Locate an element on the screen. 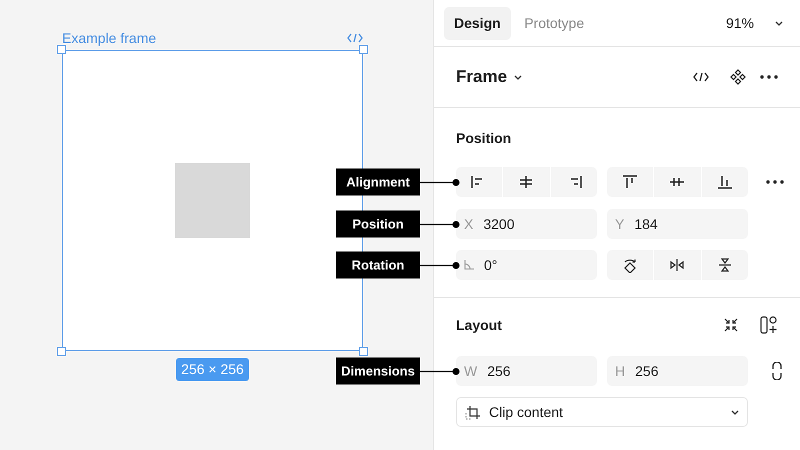 The height and width of the screenshot is (450, 800). frame-label: Example frame is located at coordinates (109, 38).